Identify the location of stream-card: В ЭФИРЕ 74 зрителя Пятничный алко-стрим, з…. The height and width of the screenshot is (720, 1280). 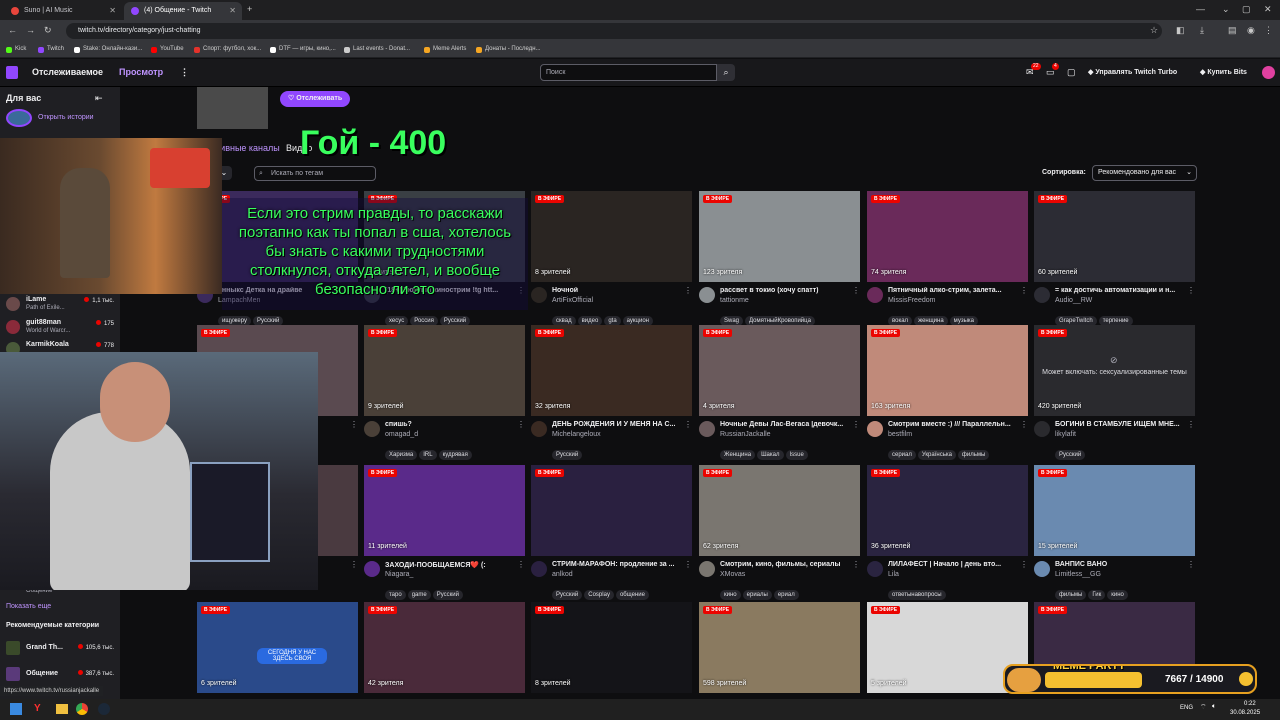
(947, 258).